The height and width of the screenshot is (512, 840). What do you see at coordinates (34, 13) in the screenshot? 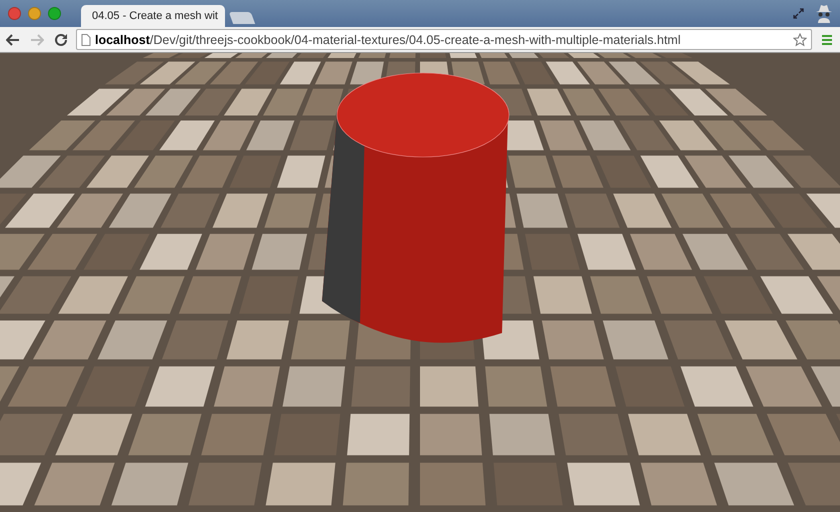
I see `minimize-window-button` at bounding box center [34, 13].